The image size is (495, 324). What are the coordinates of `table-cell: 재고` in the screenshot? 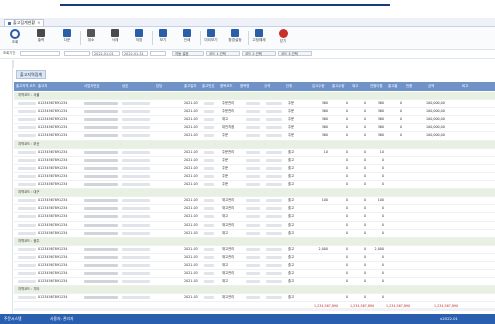 It's located at (225, 119).